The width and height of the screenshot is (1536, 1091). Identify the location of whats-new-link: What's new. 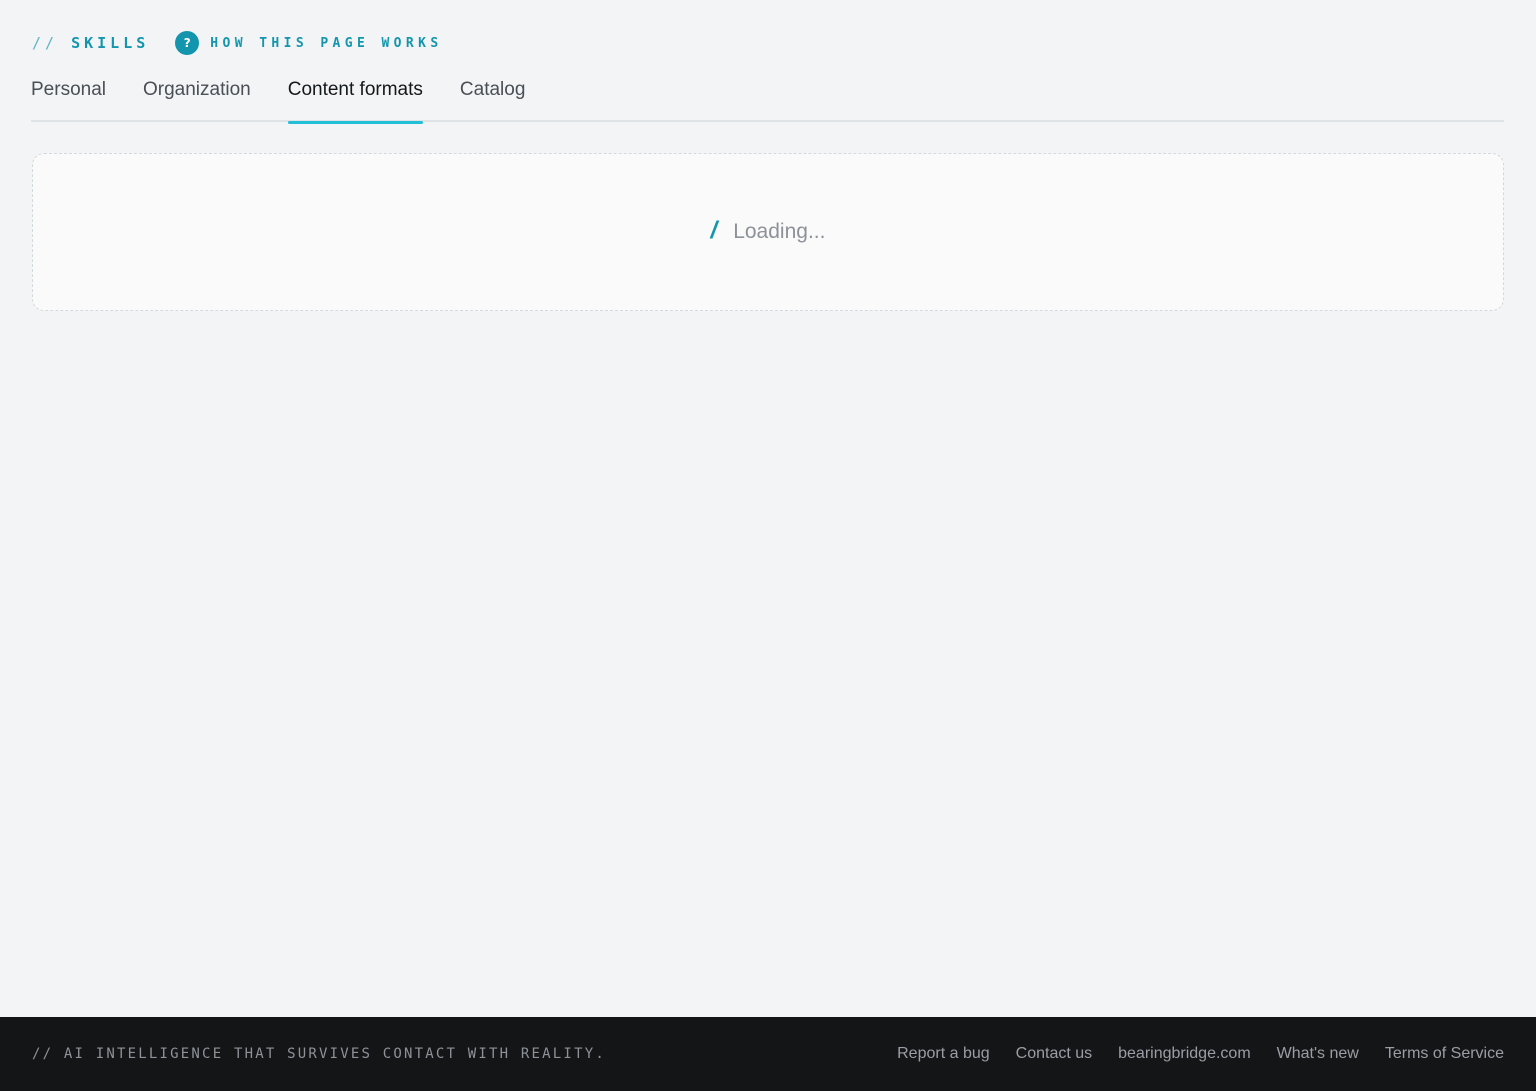
(1318, 1054).